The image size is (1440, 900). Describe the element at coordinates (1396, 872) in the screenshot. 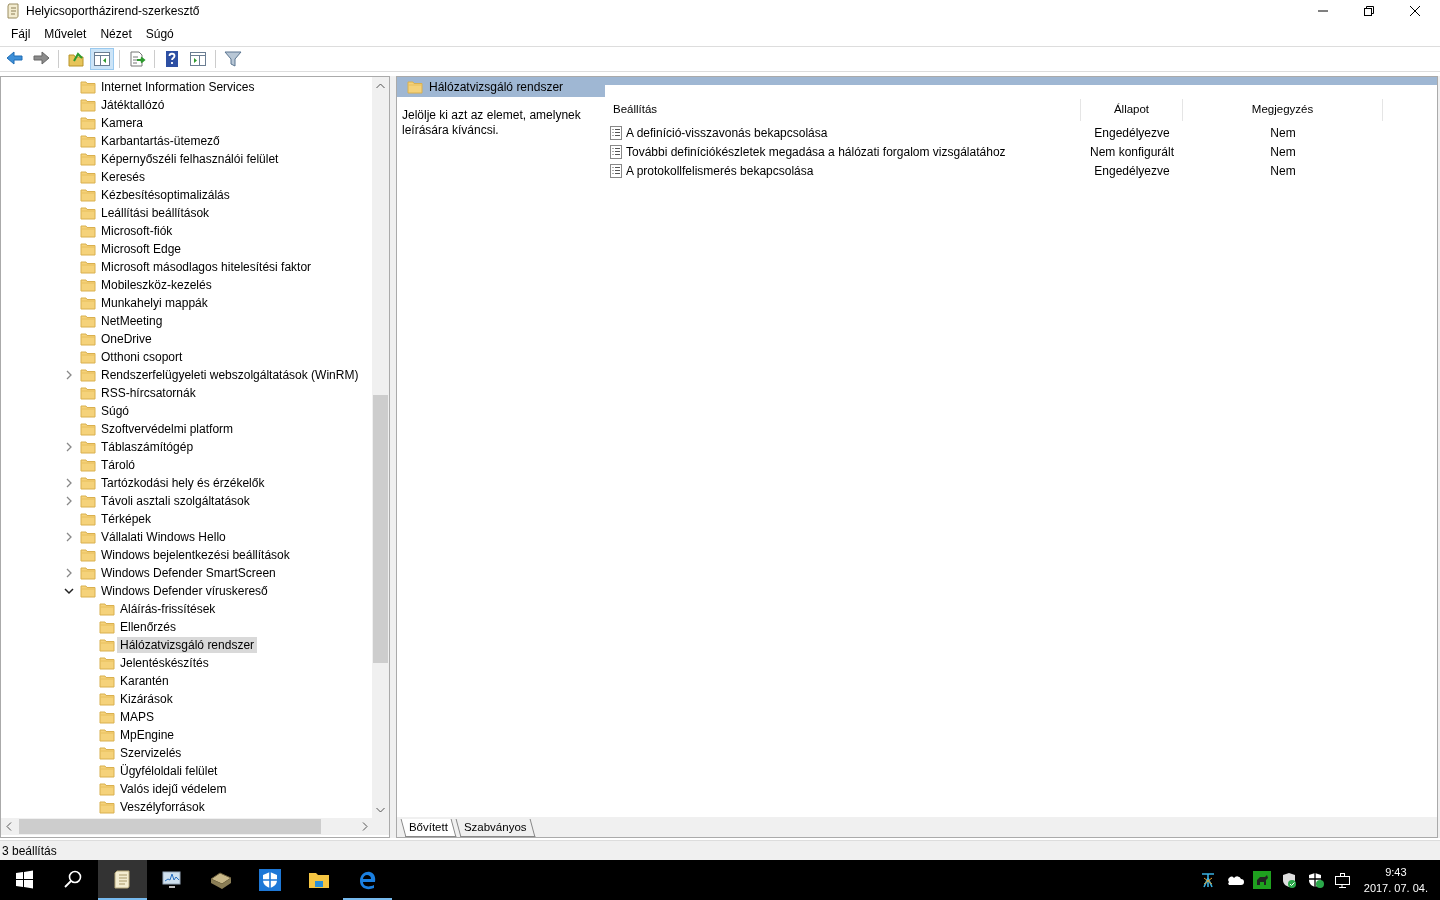

I see `clock-time: 9:43` at that location.